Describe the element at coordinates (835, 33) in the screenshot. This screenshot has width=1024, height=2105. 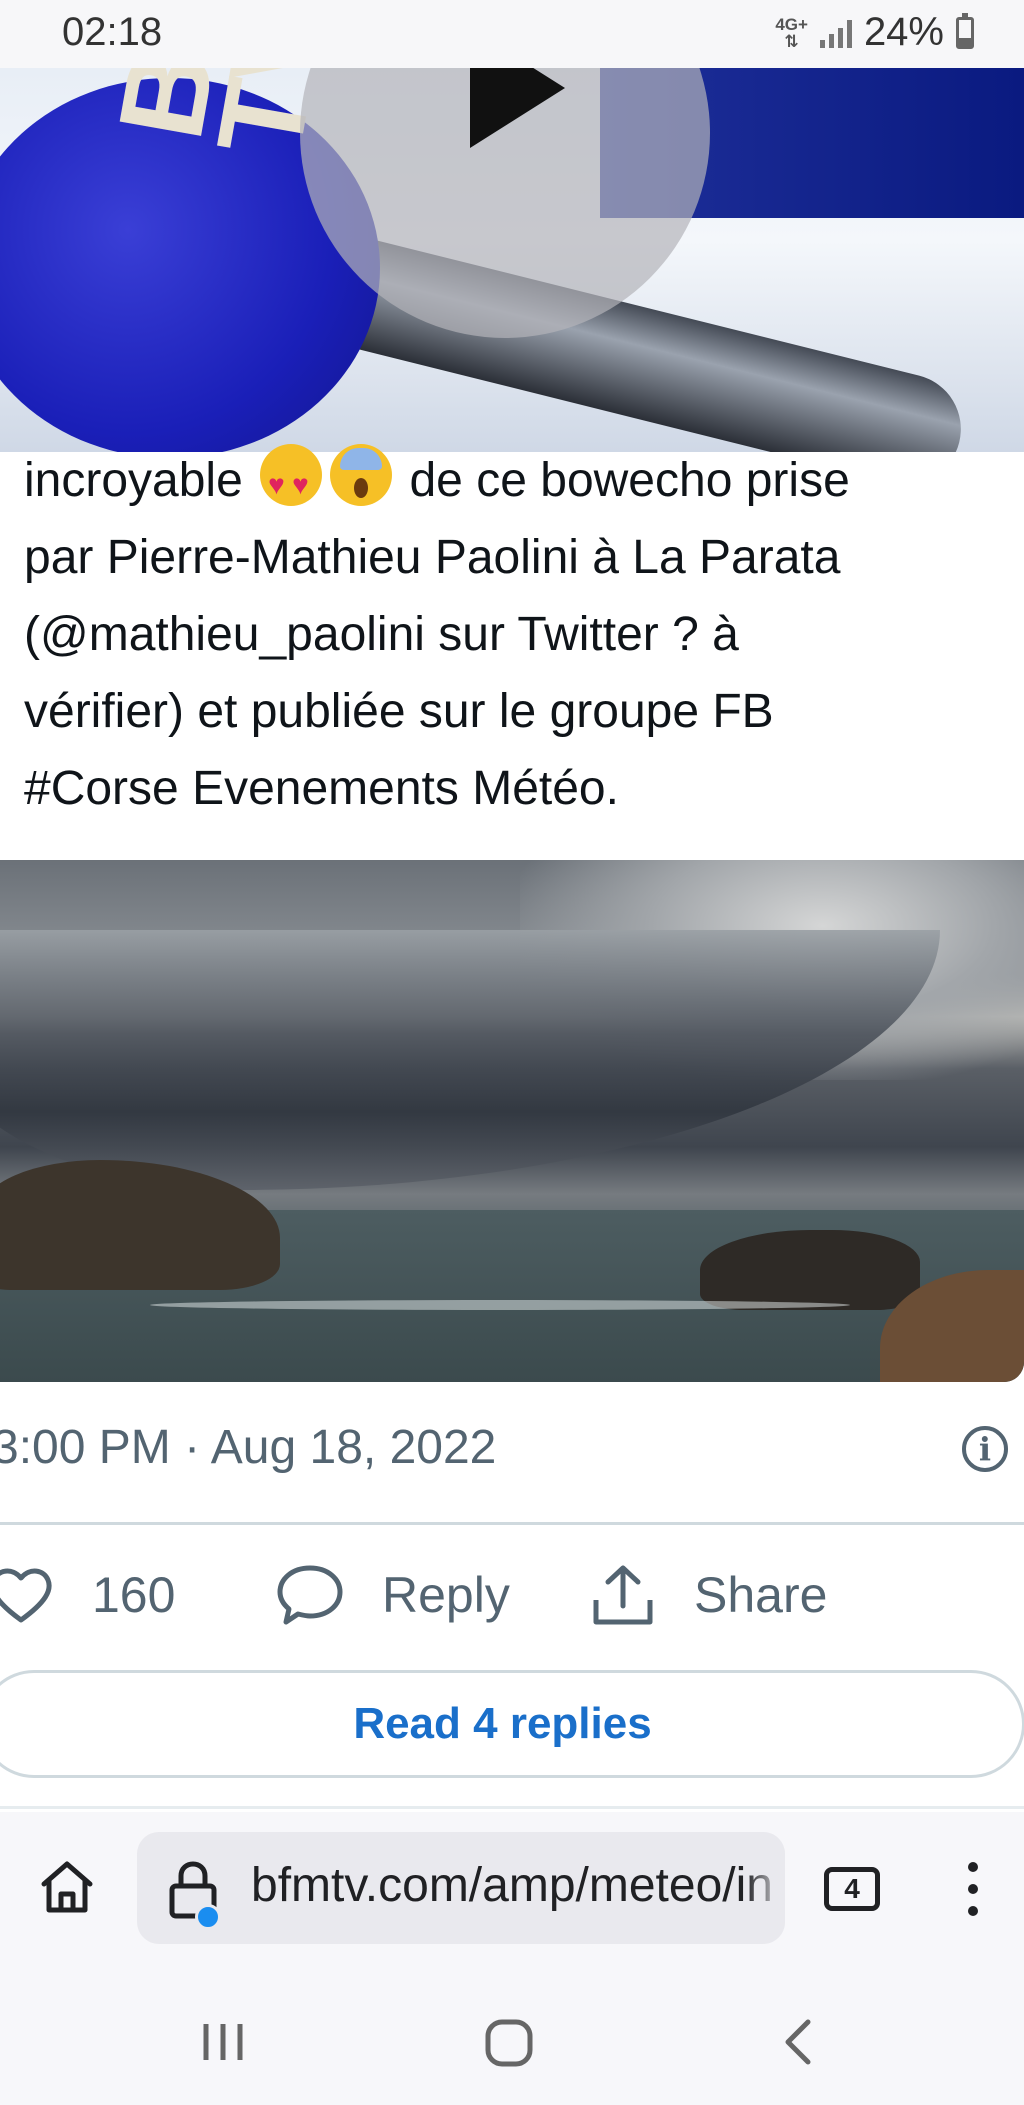
I see `signal-strength-icon` at that location.